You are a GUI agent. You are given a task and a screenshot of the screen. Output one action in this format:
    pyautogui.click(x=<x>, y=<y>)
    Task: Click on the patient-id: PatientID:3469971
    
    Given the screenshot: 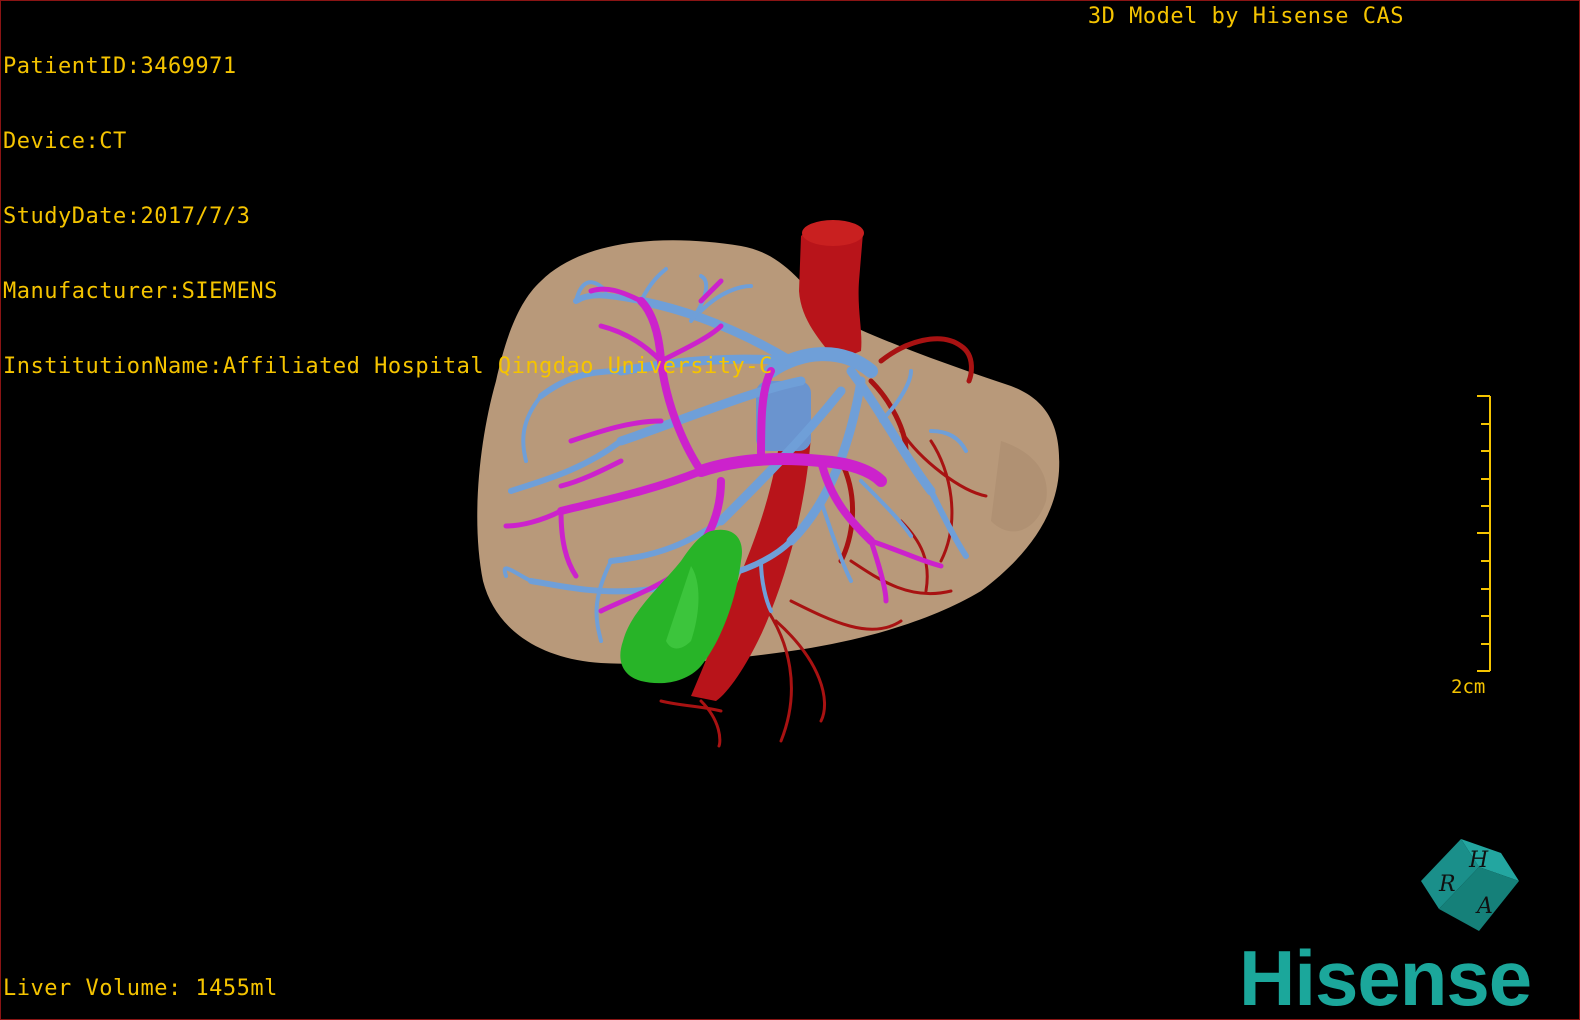 What is the action you would take?
    pyautogui.click(x=120, y=66)
    